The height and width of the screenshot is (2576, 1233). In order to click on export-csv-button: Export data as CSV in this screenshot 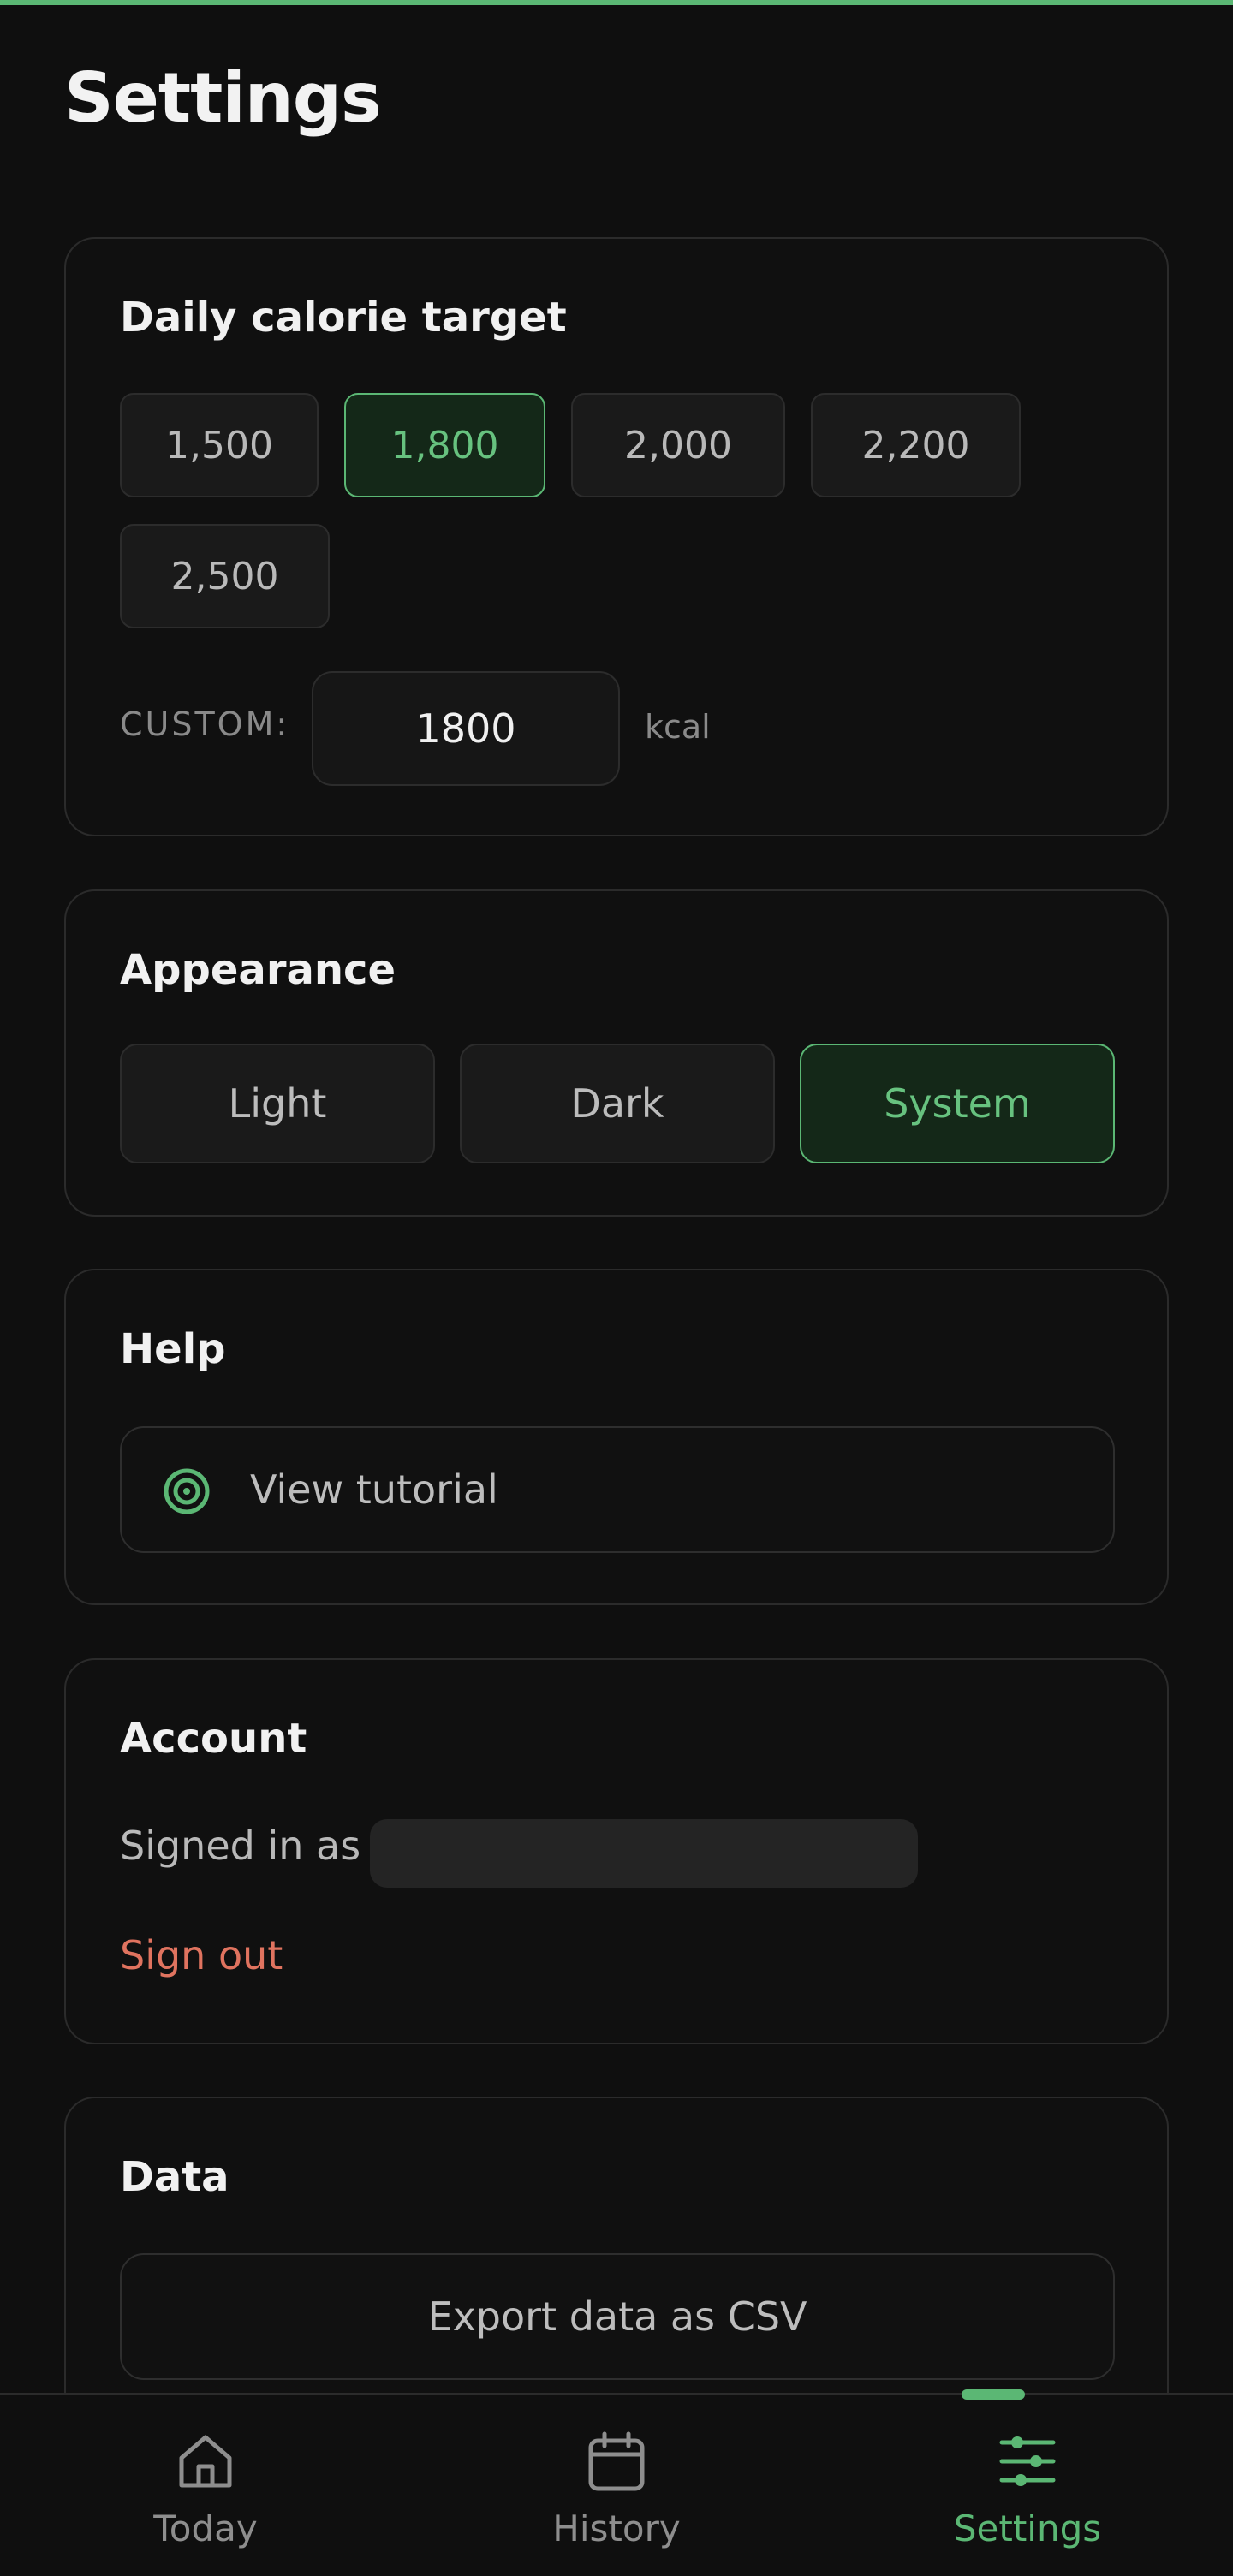, I will do `click(617, 2316)`.